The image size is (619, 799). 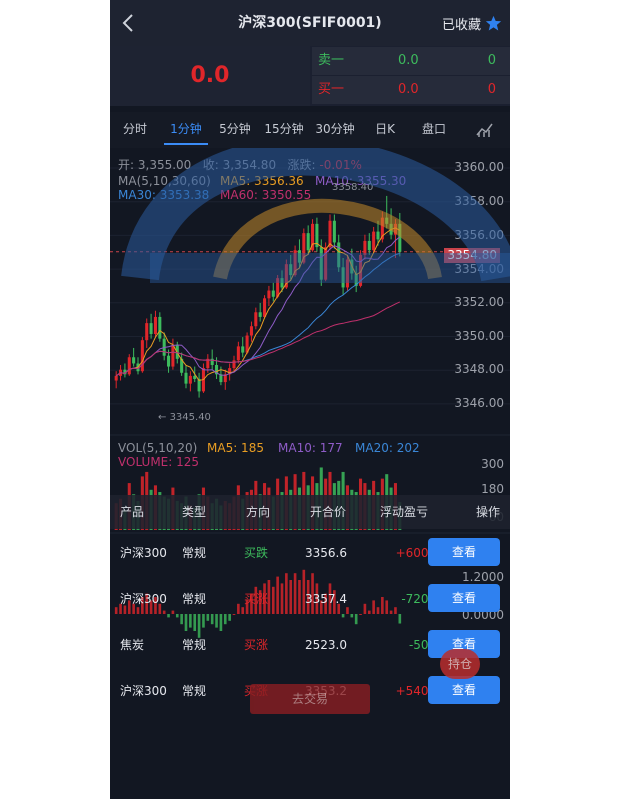 I want to click on row-open-price: 2523.0, so click(x=326, y=645).